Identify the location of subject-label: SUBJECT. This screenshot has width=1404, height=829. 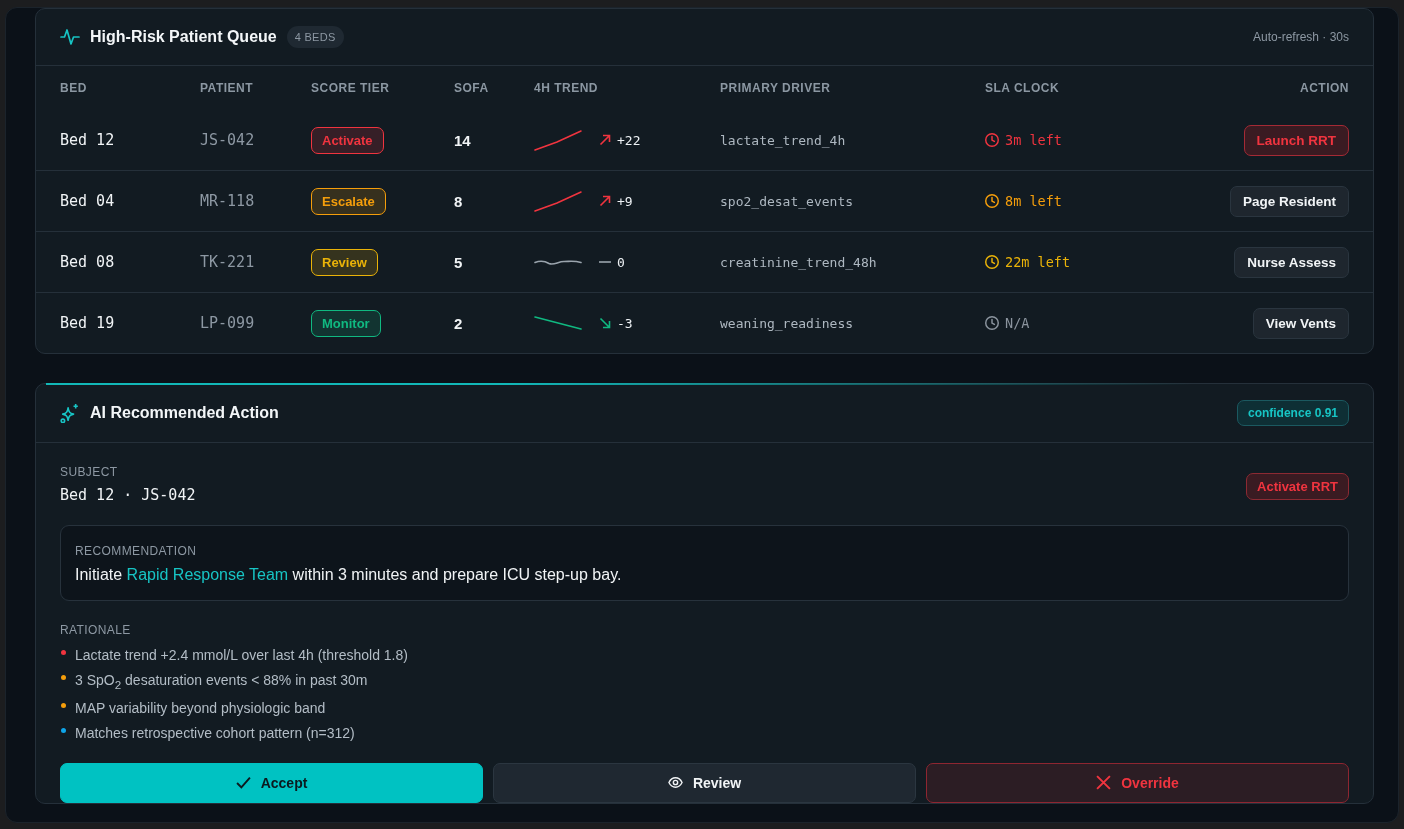
(89, 472).